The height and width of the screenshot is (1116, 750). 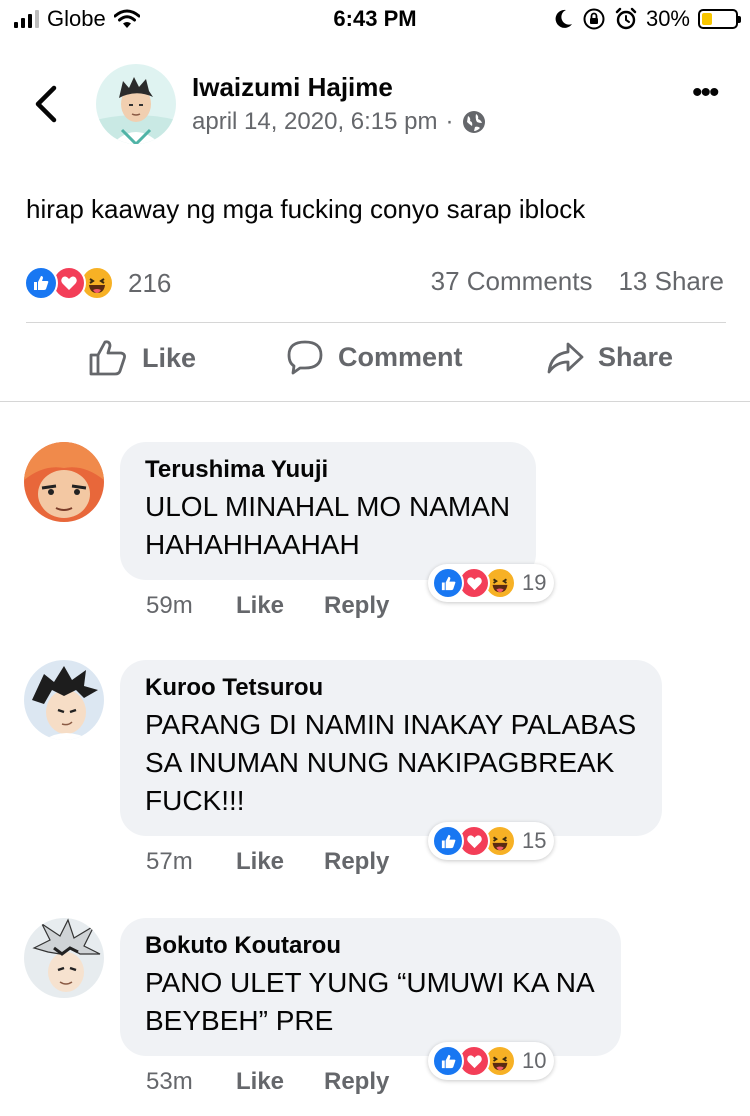 What do you see at coordinates (626, 18) in the screenshot?
I see `alarm-icon` at bounding box center [626, 18].